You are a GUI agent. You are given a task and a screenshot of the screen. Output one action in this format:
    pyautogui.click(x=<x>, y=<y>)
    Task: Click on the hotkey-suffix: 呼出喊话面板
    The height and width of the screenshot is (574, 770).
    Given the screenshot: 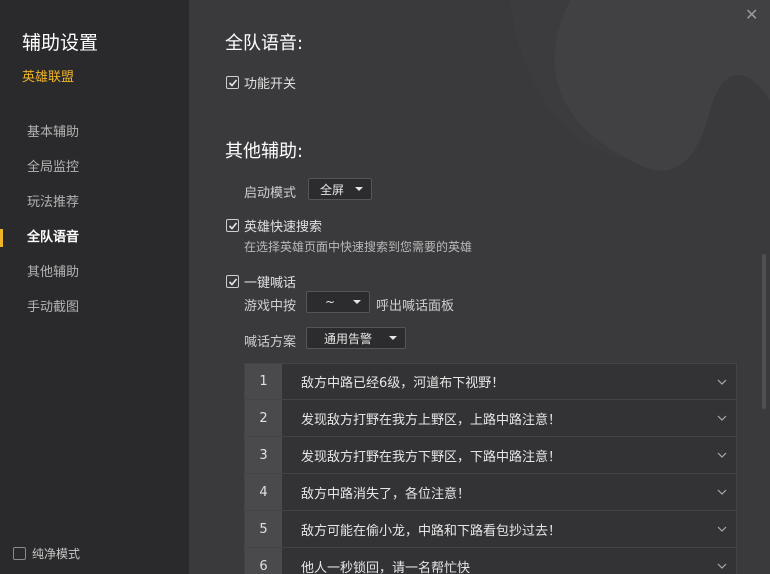 What is the action you would take?
    pyautogui.click(x=415, y=306)
    